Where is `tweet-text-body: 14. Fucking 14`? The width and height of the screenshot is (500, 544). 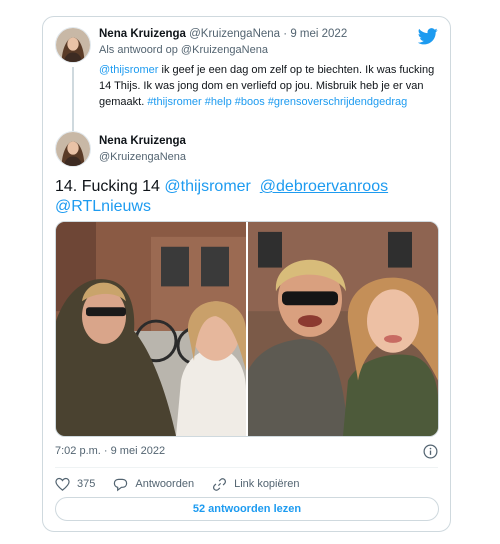 tweet-text-body: 14. Fucking 14 is located at coordinates (110, 186).